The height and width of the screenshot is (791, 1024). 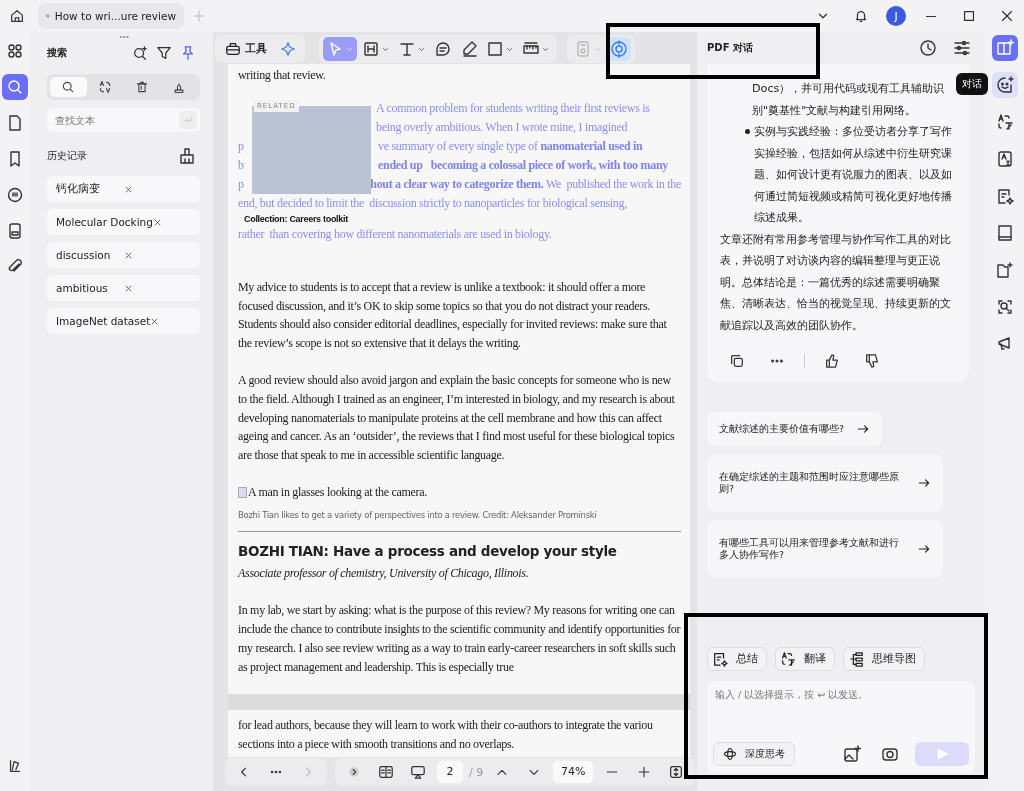 I want to click on ai-icon, so click(x=619, y=49).